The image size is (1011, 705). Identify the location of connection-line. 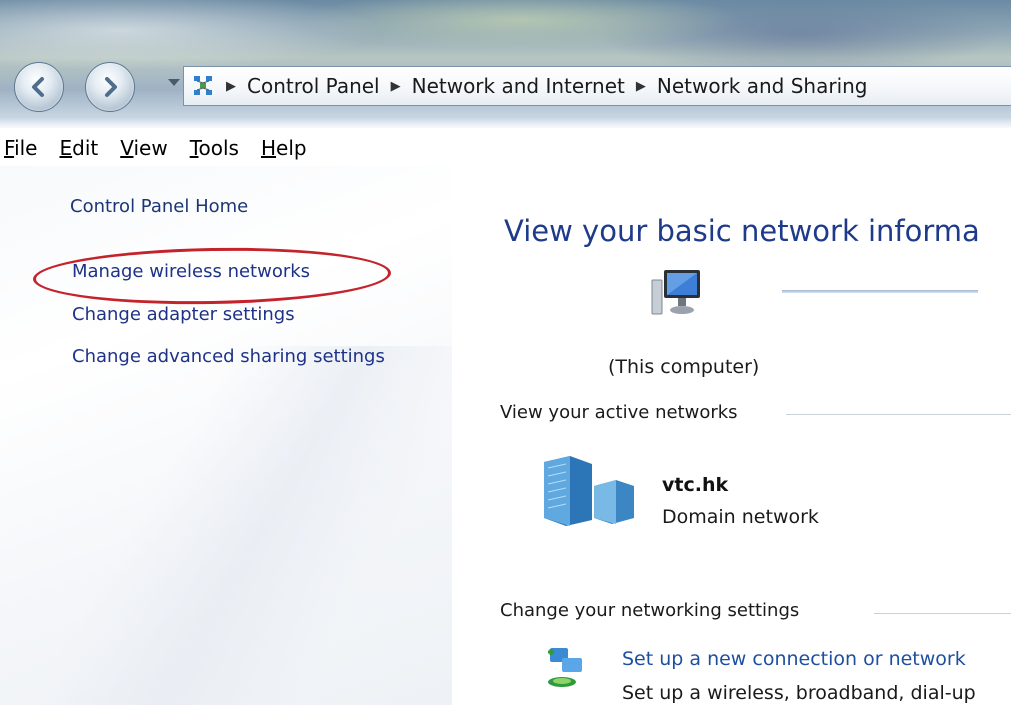
(880, 291).